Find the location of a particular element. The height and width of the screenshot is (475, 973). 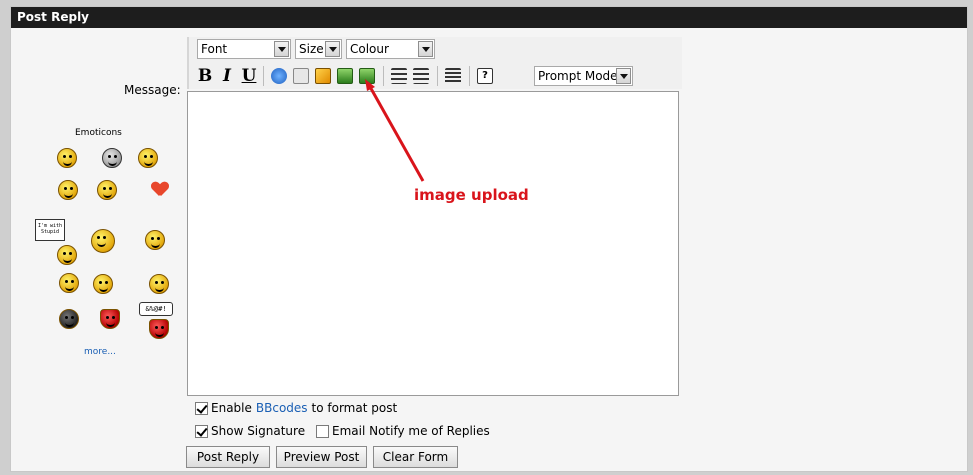

show-signature-label: Show Signature is located at coordinates (258, 431).